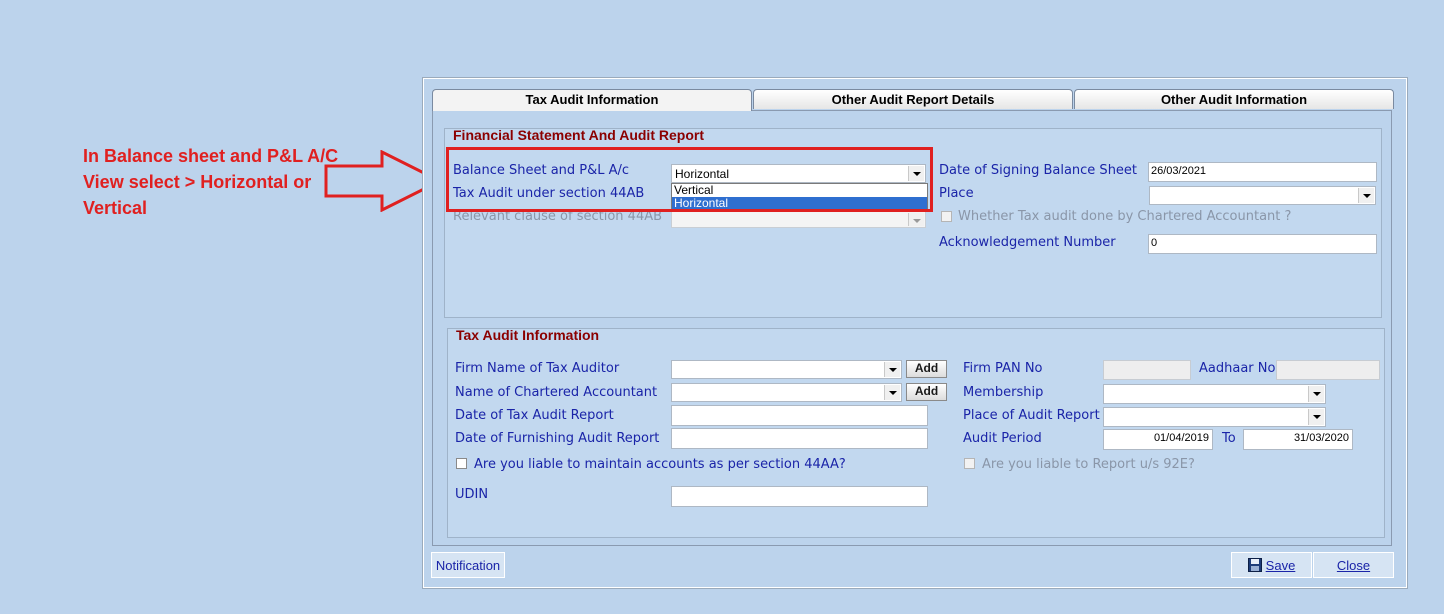  What do you see at coordinates (969, 463) in the screenshot?
I see `liable-92e-checkbox` at bounding box center [969, 463].